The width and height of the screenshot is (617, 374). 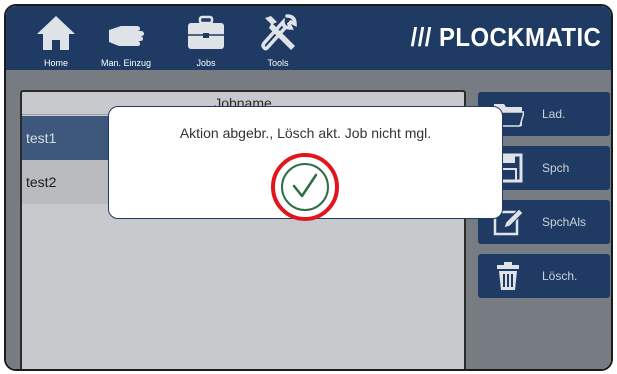 What do you see at coordinates (206, 32) in the screenshot?
I see `briefcase-icon` at bounding box center [206, 32].